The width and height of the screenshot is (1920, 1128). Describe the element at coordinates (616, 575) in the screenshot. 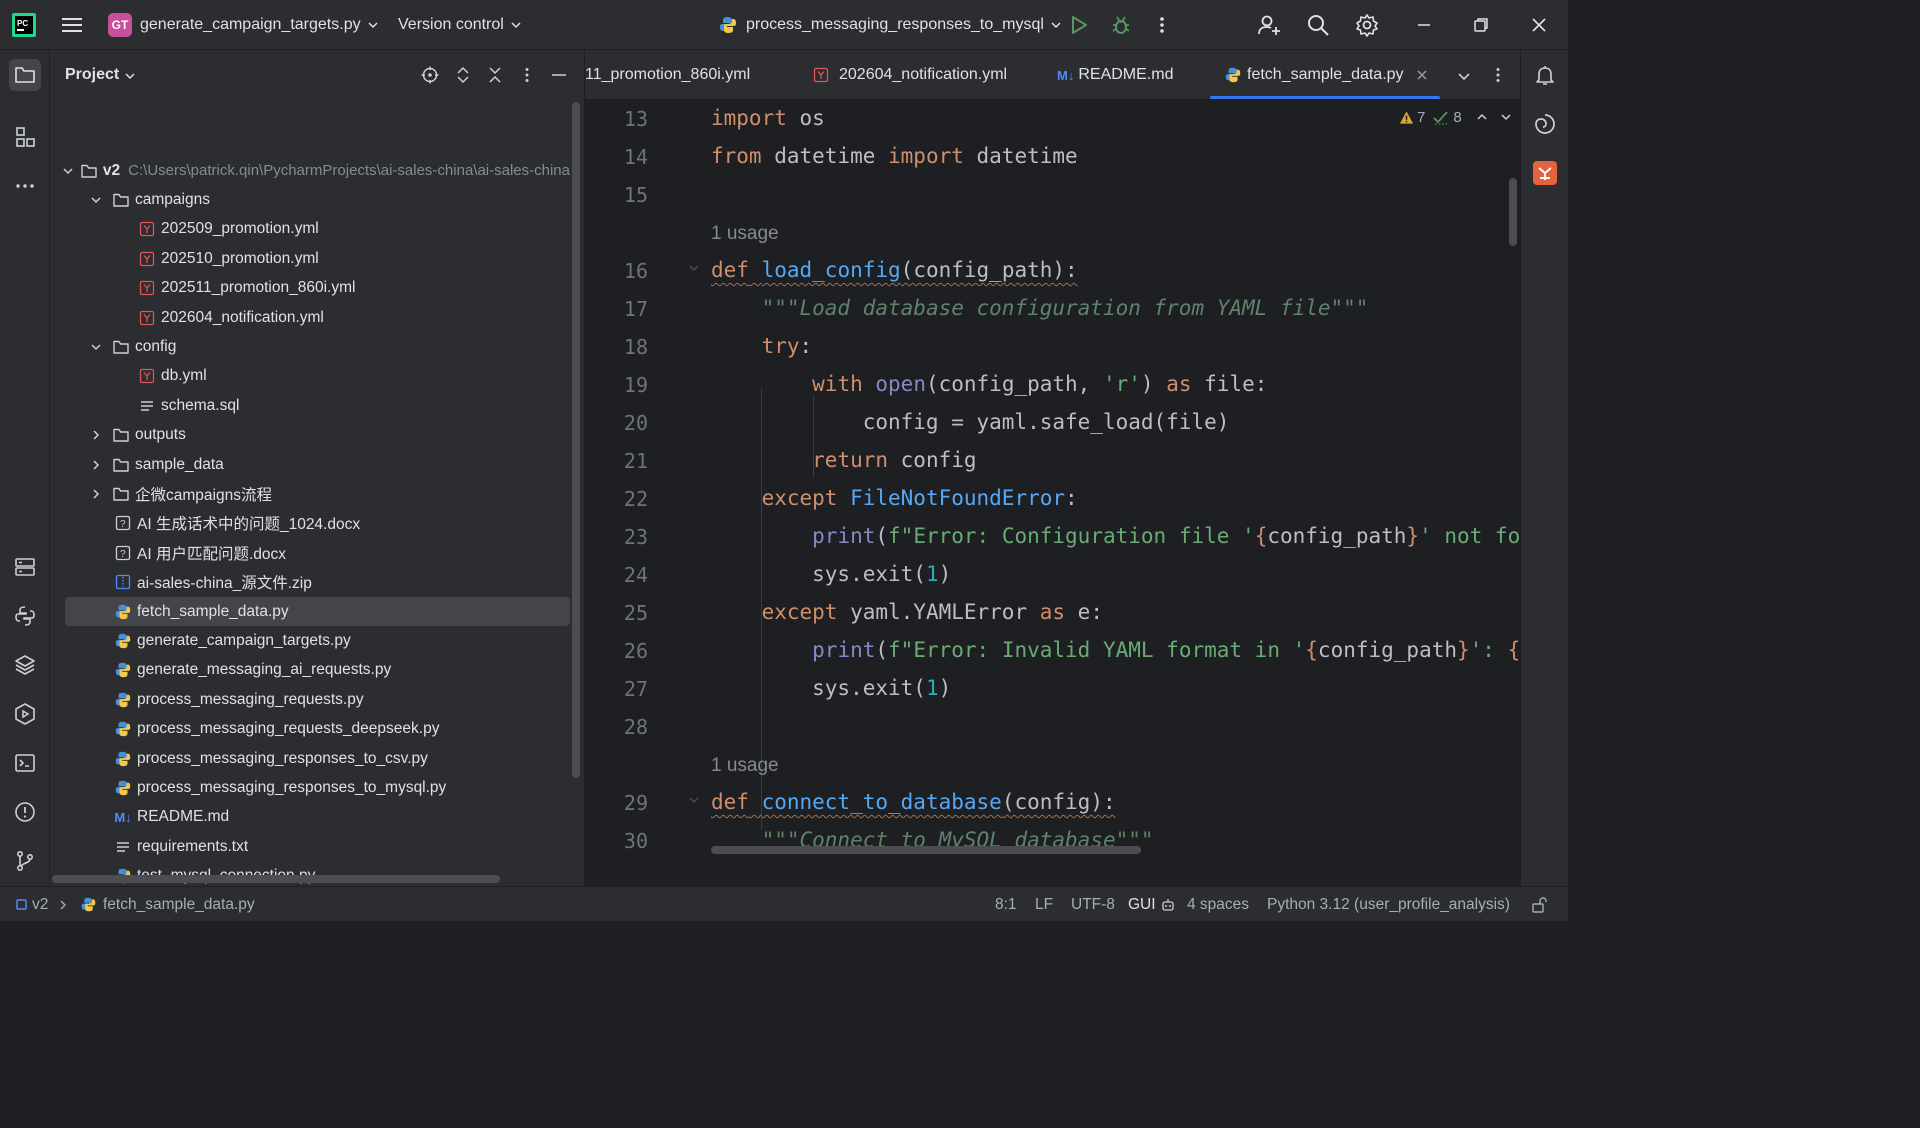

I see `line-number: 24` at that location.